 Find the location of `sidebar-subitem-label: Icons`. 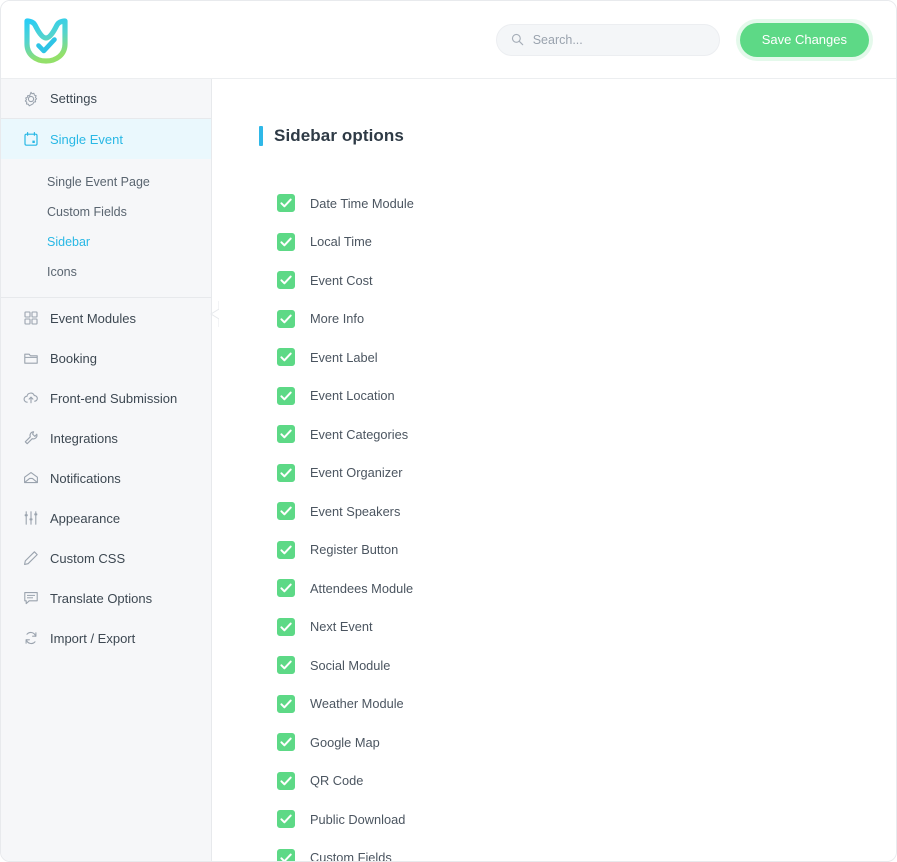

sidebar-subitem-label: Icons is located at coordinates (62, 272).